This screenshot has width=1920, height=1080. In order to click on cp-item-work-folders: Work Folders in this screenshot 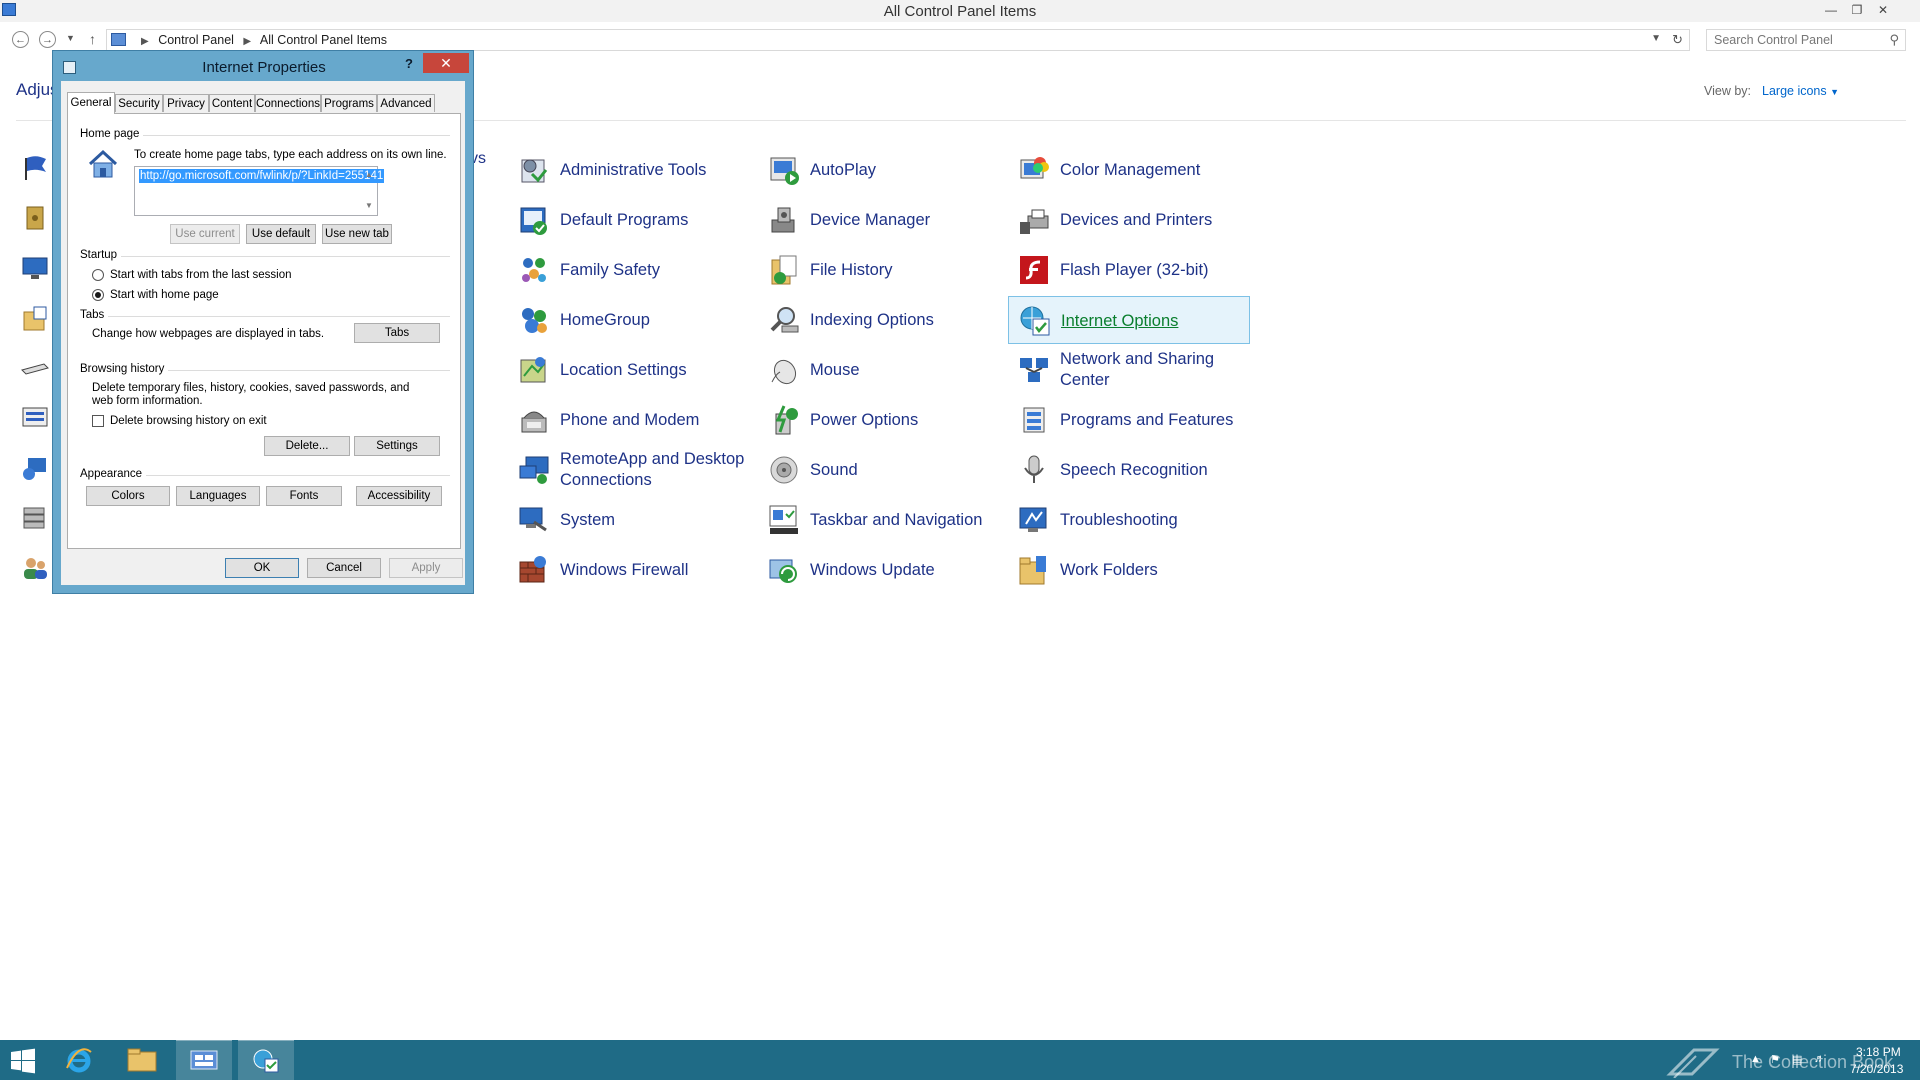, I will do `click(1129, 570)`.